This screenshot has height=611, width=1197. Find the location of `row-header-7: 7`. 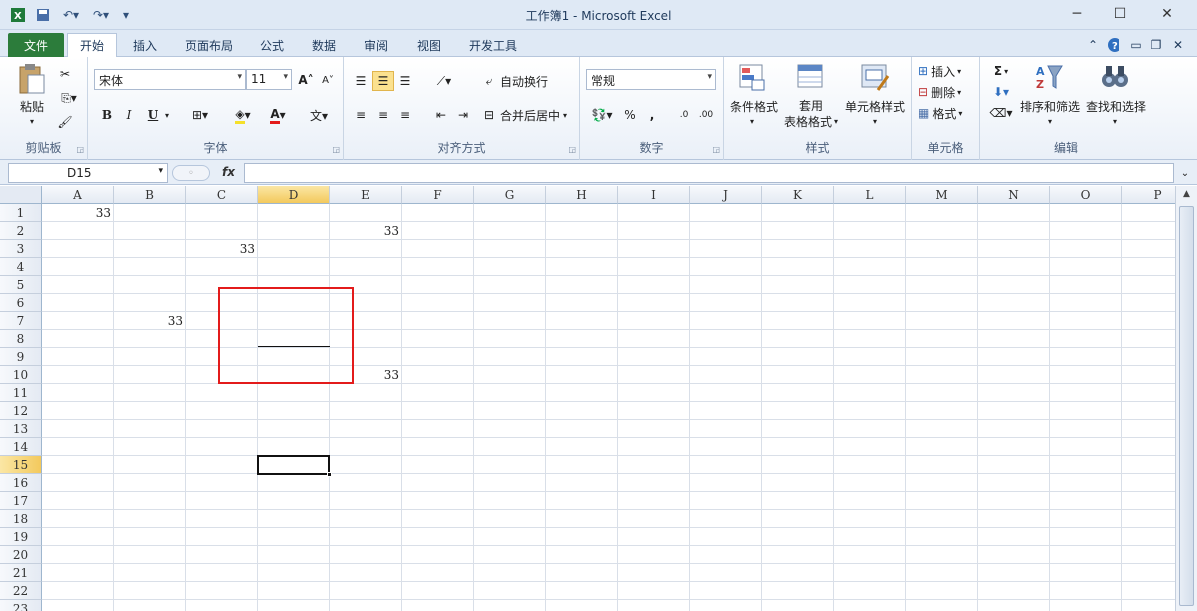

row-header-7: 7 is located at coordinates (21, 321).